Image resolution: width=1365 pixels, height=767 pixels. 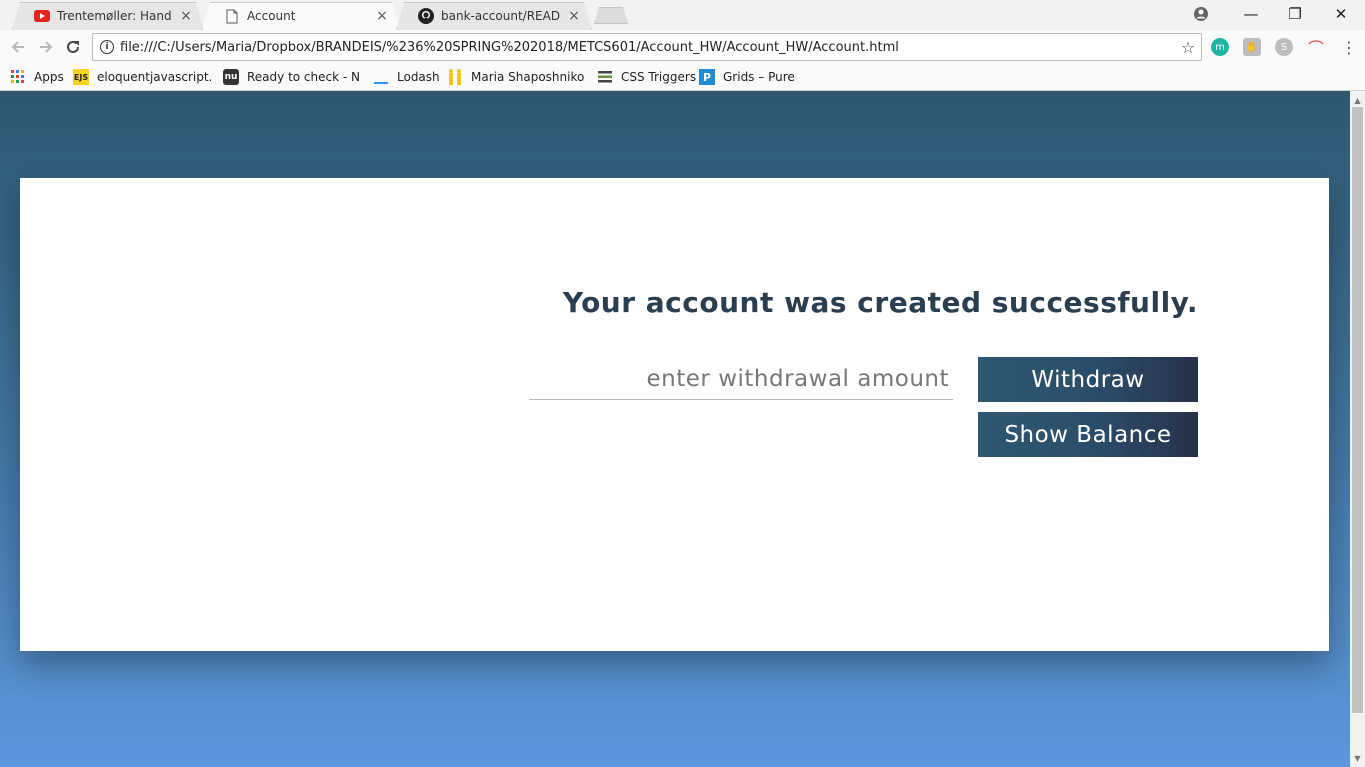 What do you see at coordinates (880, 302) in the screenshot?
I see `success-heading: Your account was created successfully.` at bounding box center [880, 302].